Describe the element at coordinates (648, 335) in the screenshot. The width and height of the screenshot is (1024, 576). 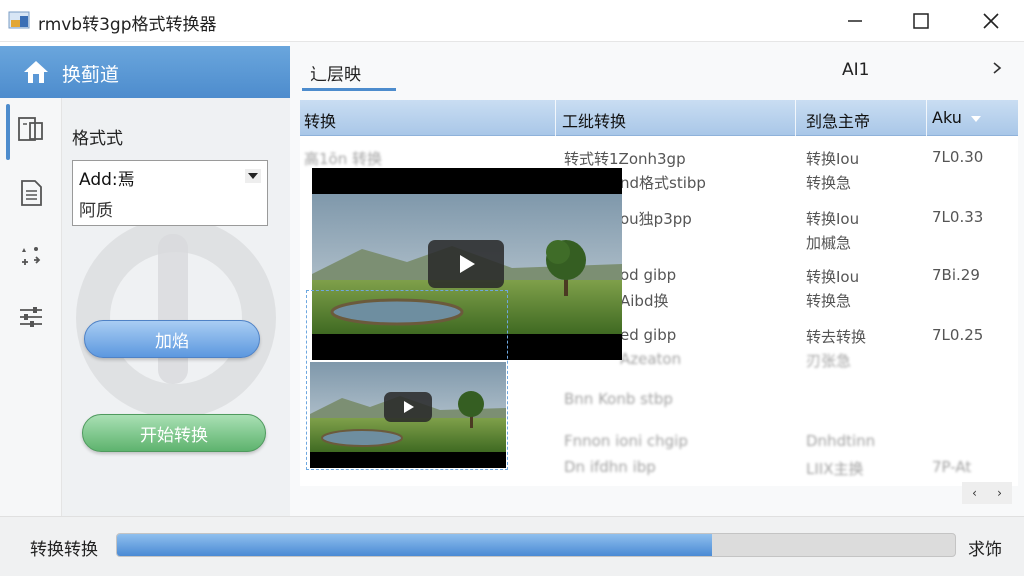
I see `table-cell: ed gibp` at that location.